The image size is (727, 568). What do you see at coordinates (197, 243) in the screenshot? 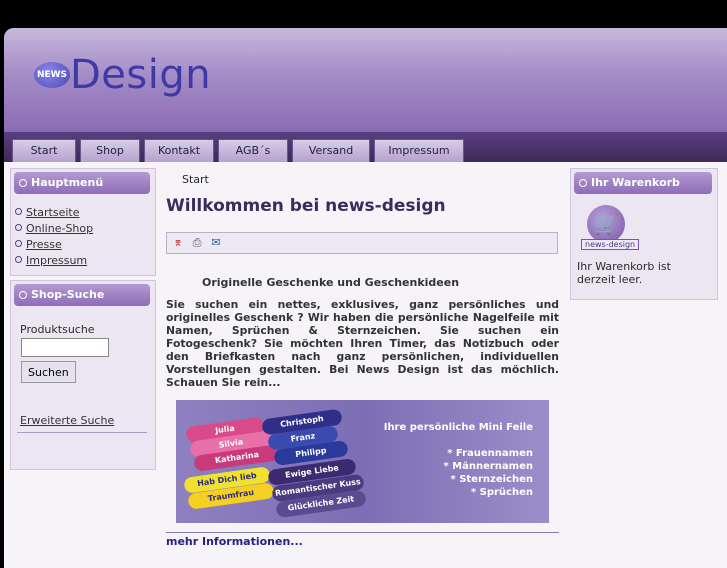
I see `print-icon: ⎙` at bounding box center [197, 243].